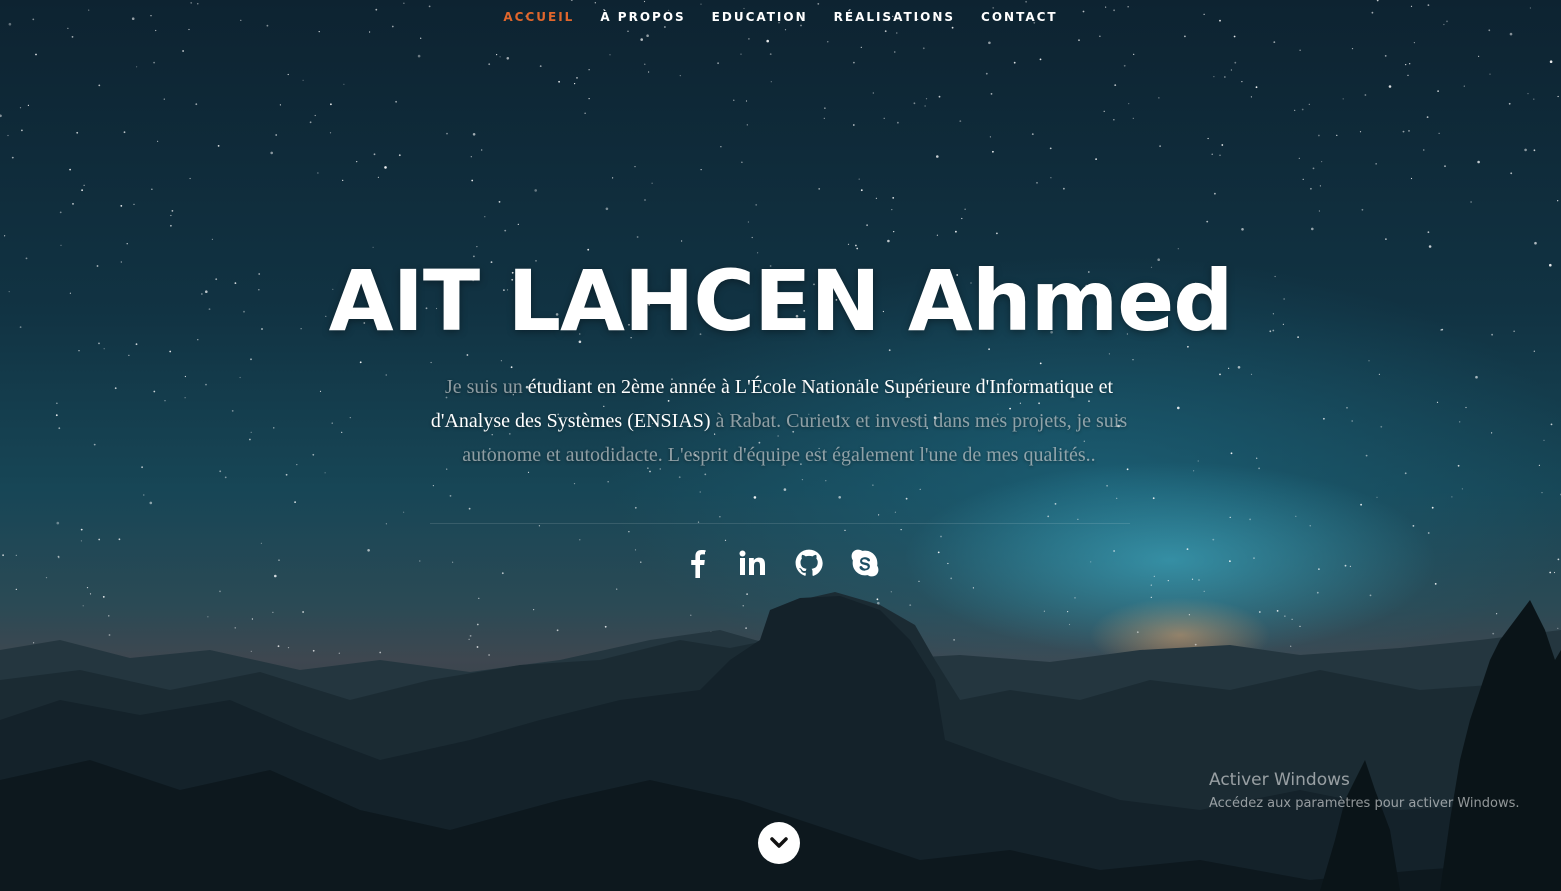  What do you see at coordinates (760, 17) in the screenshot?
I see `nav-item-education: EDUCATION` at bounding box center [760, 17].